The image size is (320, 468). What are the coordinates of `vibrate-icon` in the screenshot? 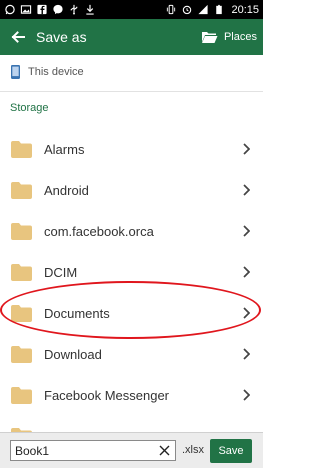 It's located at (171, 9).